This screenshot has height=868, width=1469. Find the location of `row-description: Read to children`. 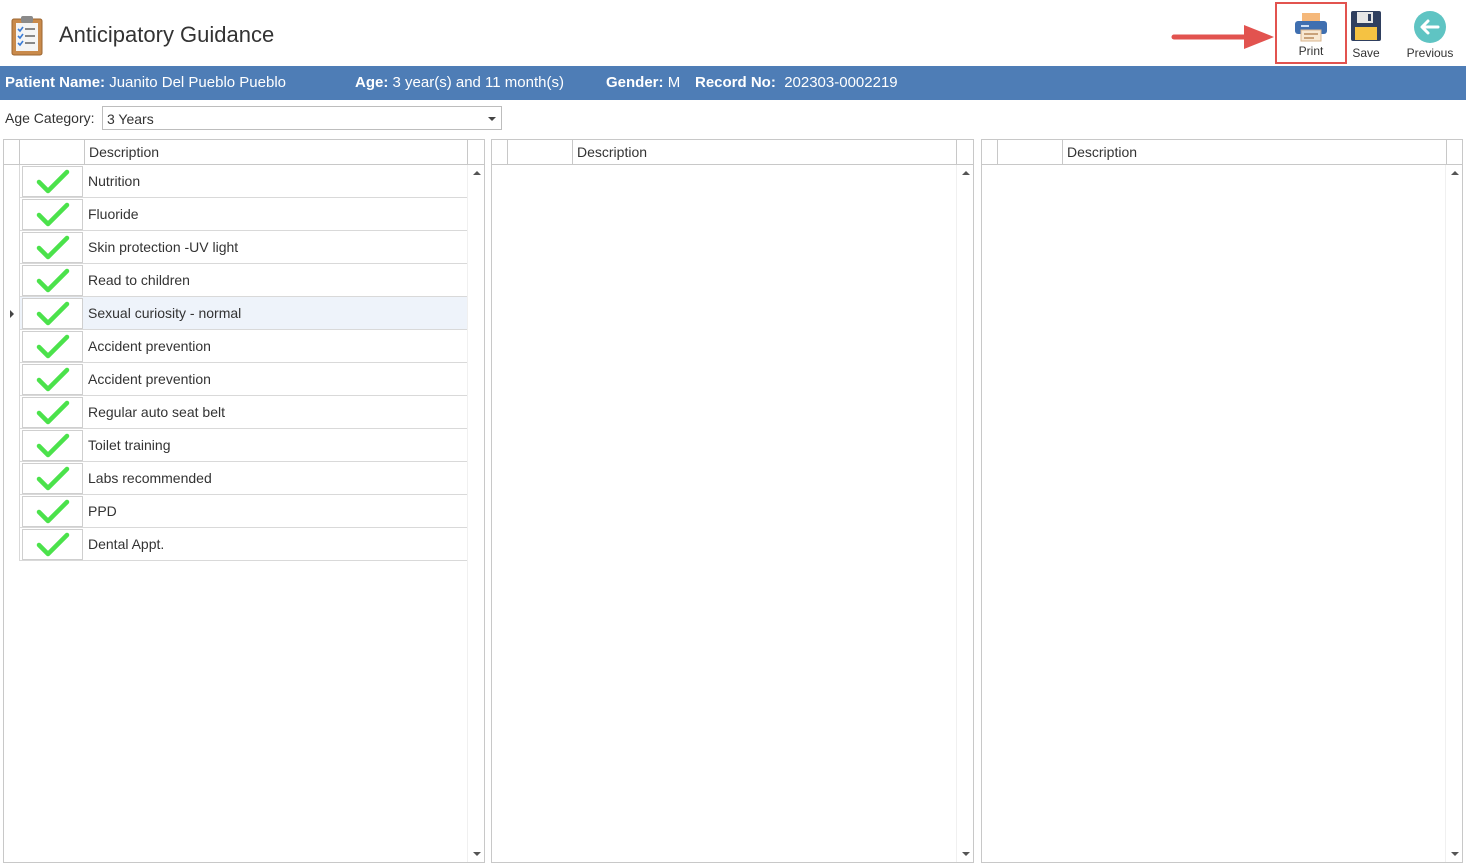

row-description: Read to children is located at coordinates (139, 280).